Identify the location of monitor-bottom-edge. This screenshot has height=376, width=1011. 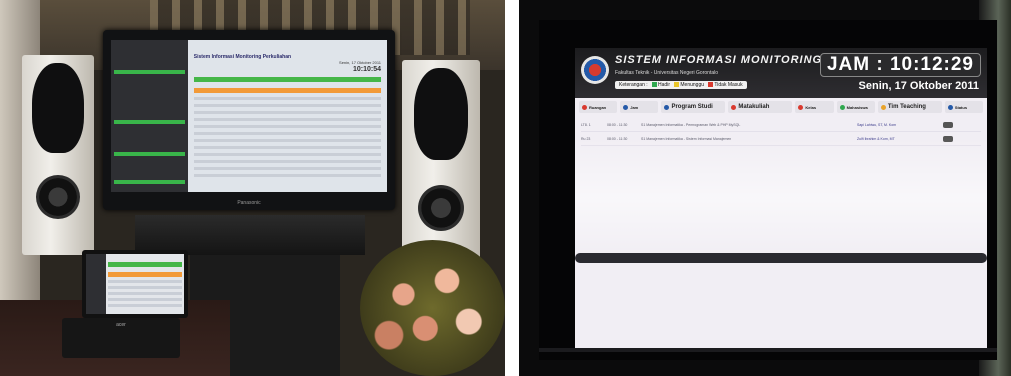
(768, 350).